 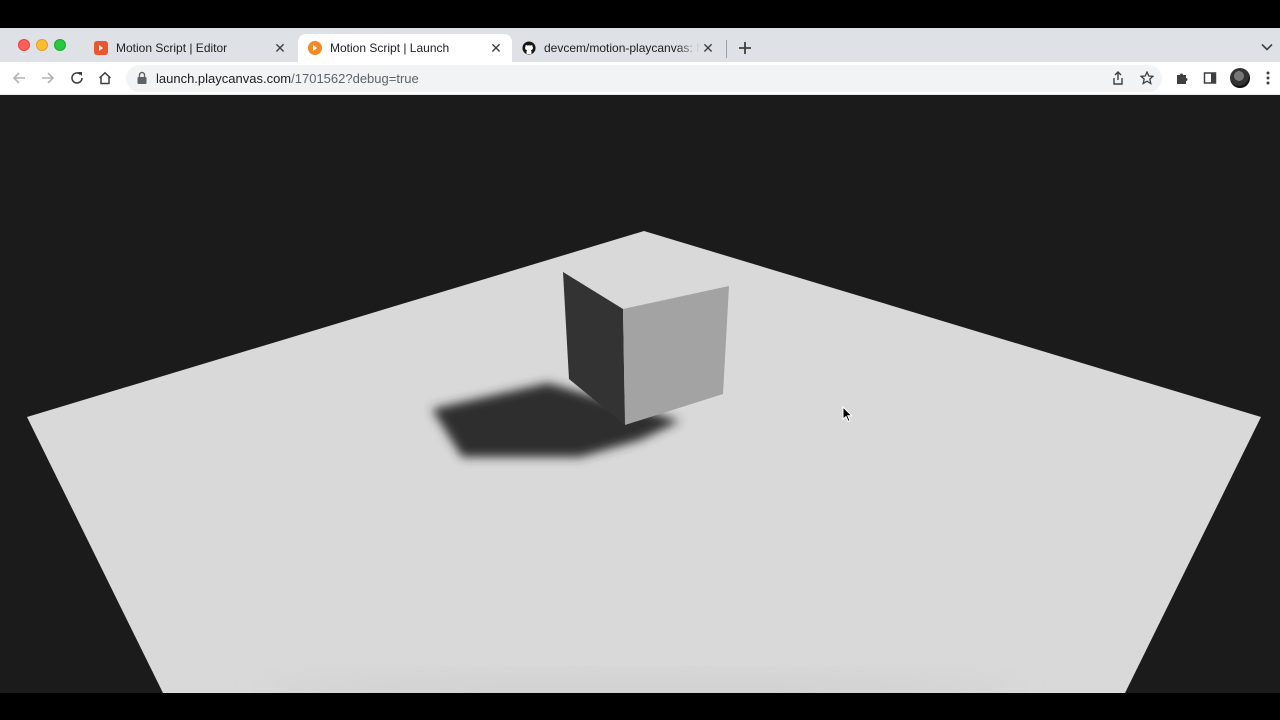 I want to click on menu-icon, so click(x=1268, y=78).